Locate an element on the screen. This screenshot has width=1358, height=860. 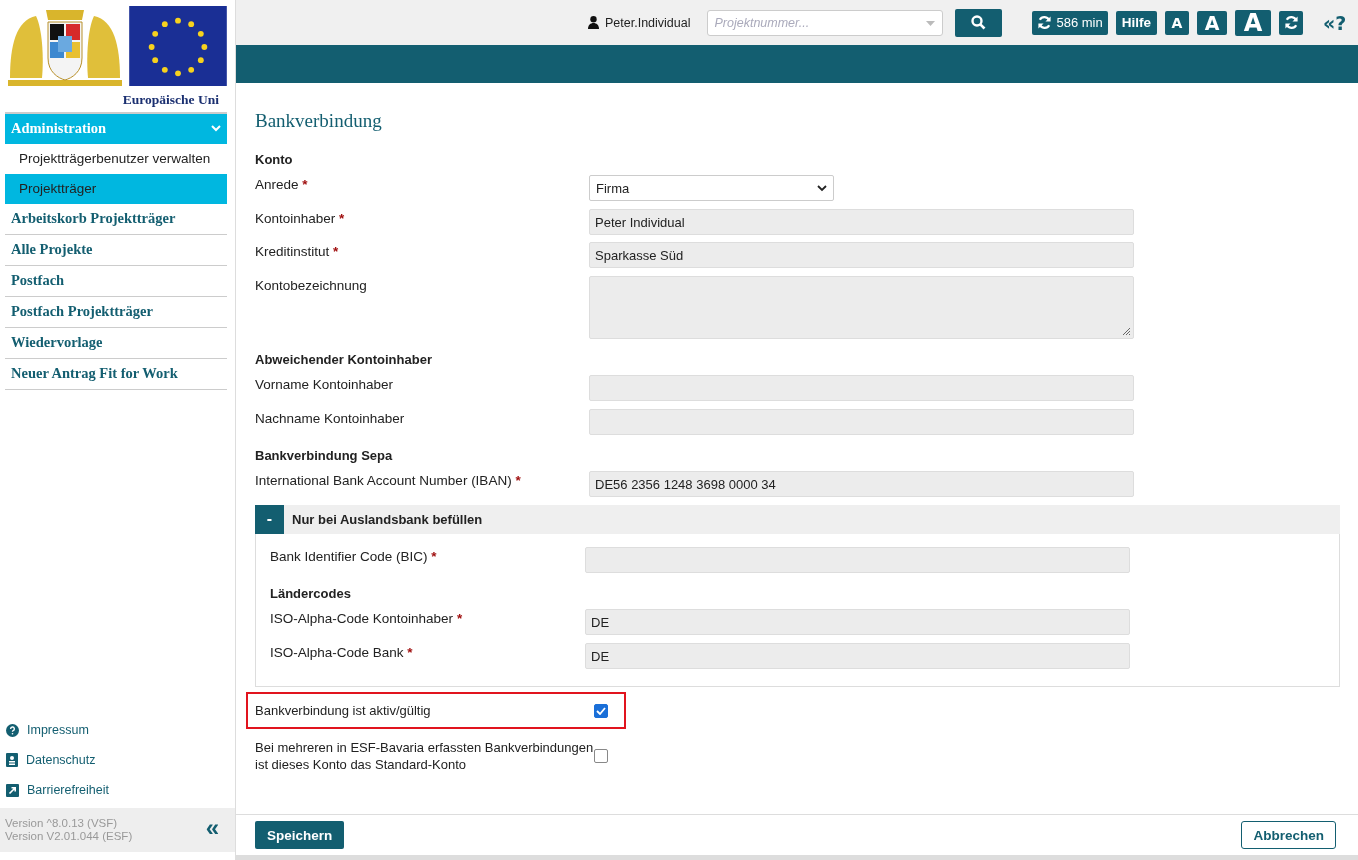
field-label: ISO-Alpha-Code Bank * is located at coordinates (342, 651).